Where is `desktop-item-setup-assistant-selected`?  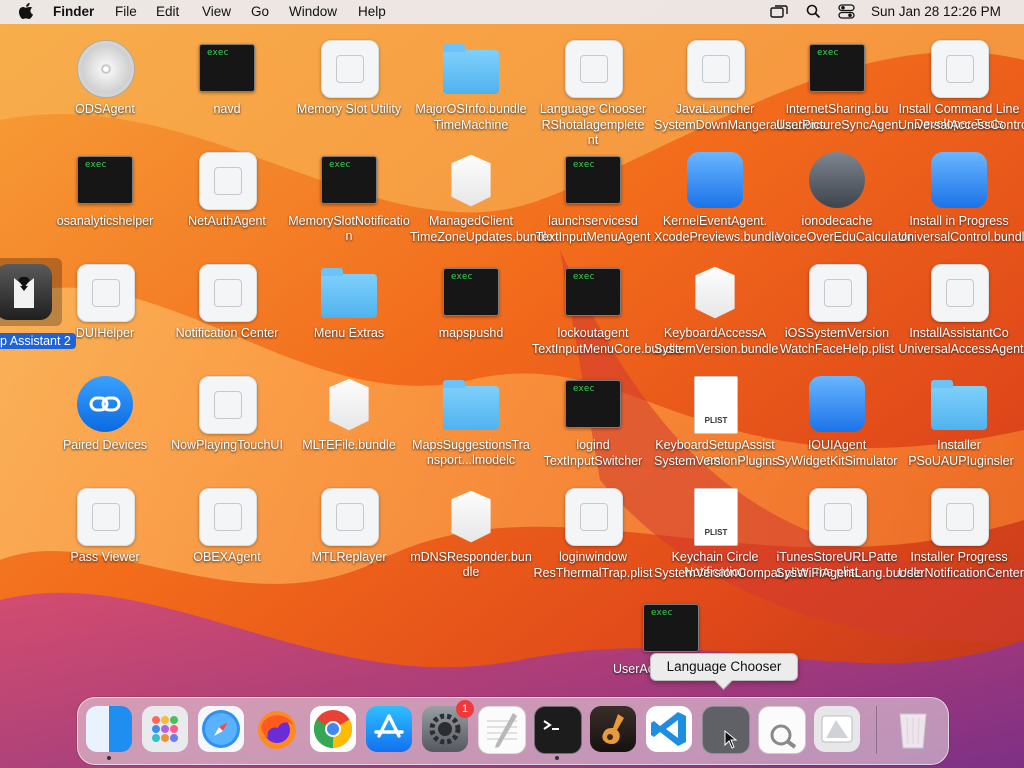
desktop-item-setup-assistant-selected is located at coordinates (31, 292).